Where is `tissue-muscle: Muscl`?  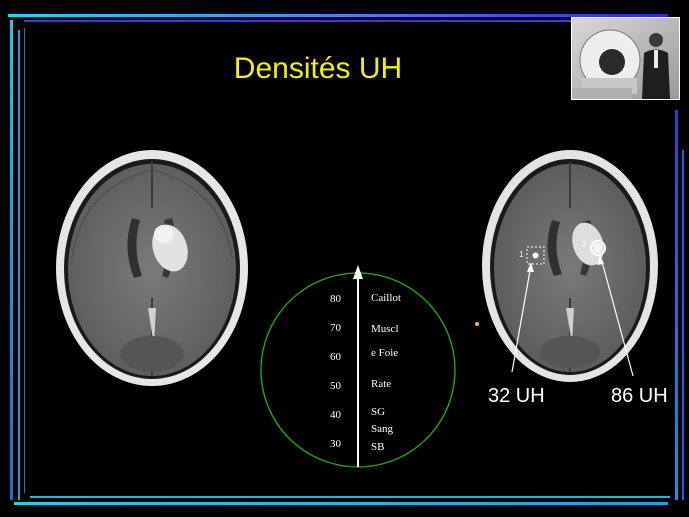 tissue-muscle: Muscl is located at coordinates (385, 329).